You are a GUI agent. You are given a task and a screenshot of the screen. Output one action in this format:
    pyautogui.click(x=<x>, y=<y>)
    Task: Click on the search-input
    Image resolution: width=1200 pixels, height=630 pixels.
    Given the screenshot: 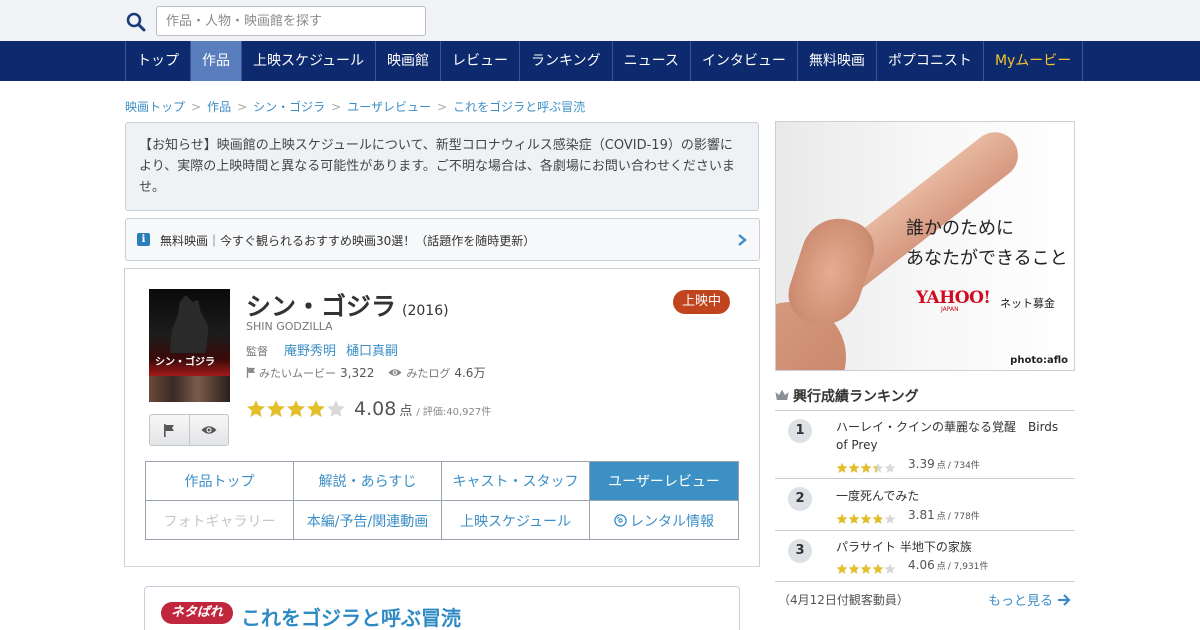 What is the action you would take?
    pyautogui.click(x=291, y=21)
    